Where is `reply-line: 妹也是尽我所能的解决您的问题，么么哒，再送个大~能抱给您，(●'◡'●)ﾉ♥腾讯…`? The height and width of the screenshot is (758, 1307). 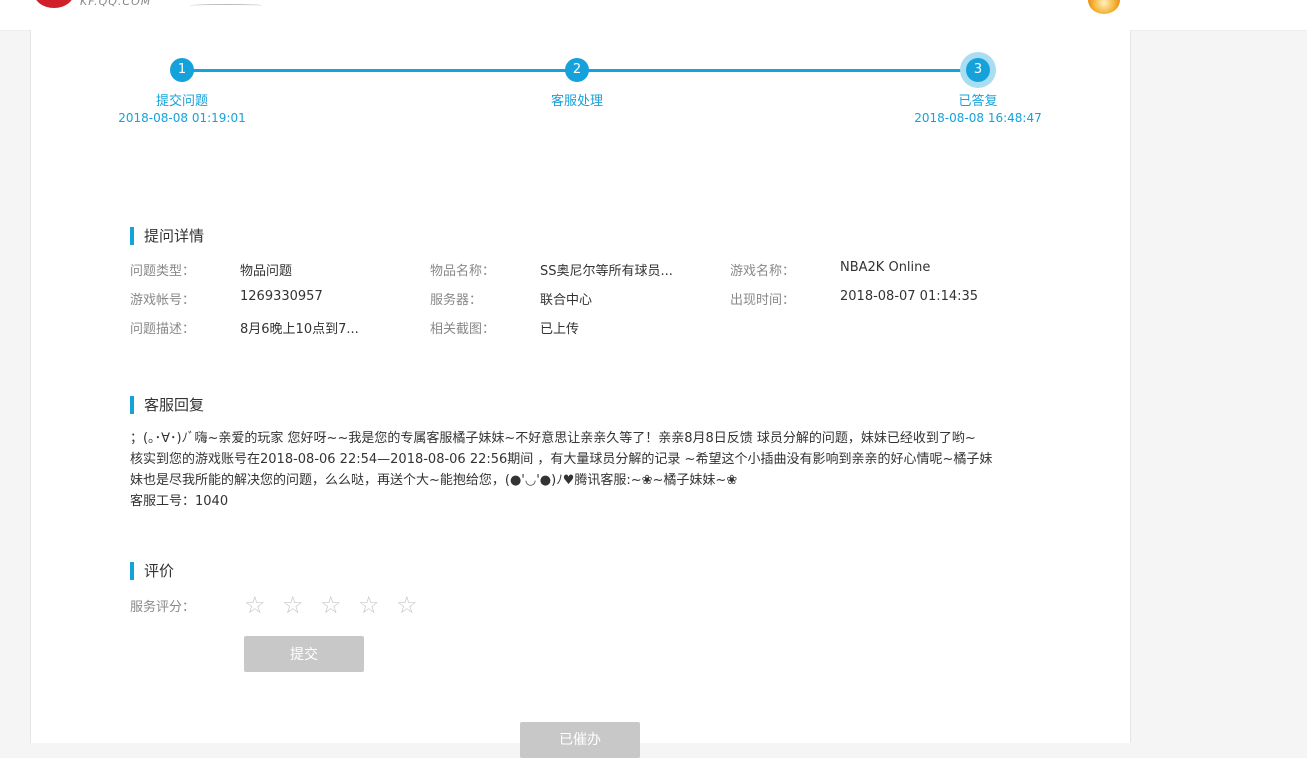 reply-line: 妹也是尽我所能的解决您的问题，么么哒，再送个大~能抱给您，(●'◡'●)ﾉ♥腾讯… is located at coordinates (434, 480).